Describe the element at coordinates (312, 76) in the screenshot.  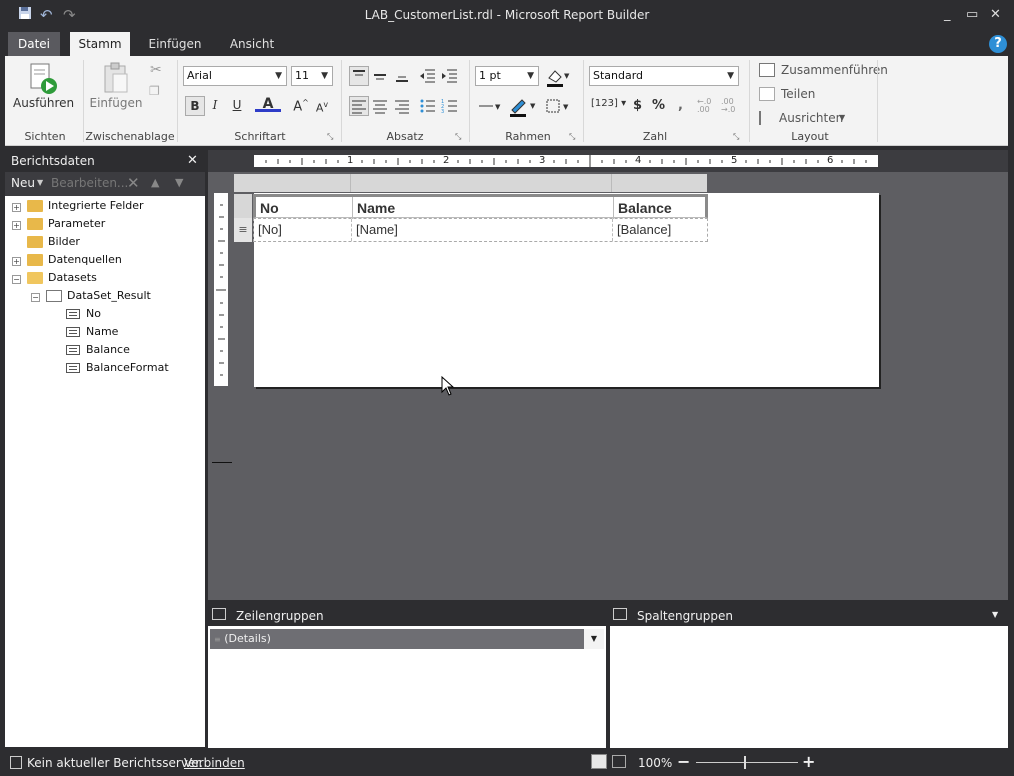
I see `font-size-select: 11 ▼` at that location.